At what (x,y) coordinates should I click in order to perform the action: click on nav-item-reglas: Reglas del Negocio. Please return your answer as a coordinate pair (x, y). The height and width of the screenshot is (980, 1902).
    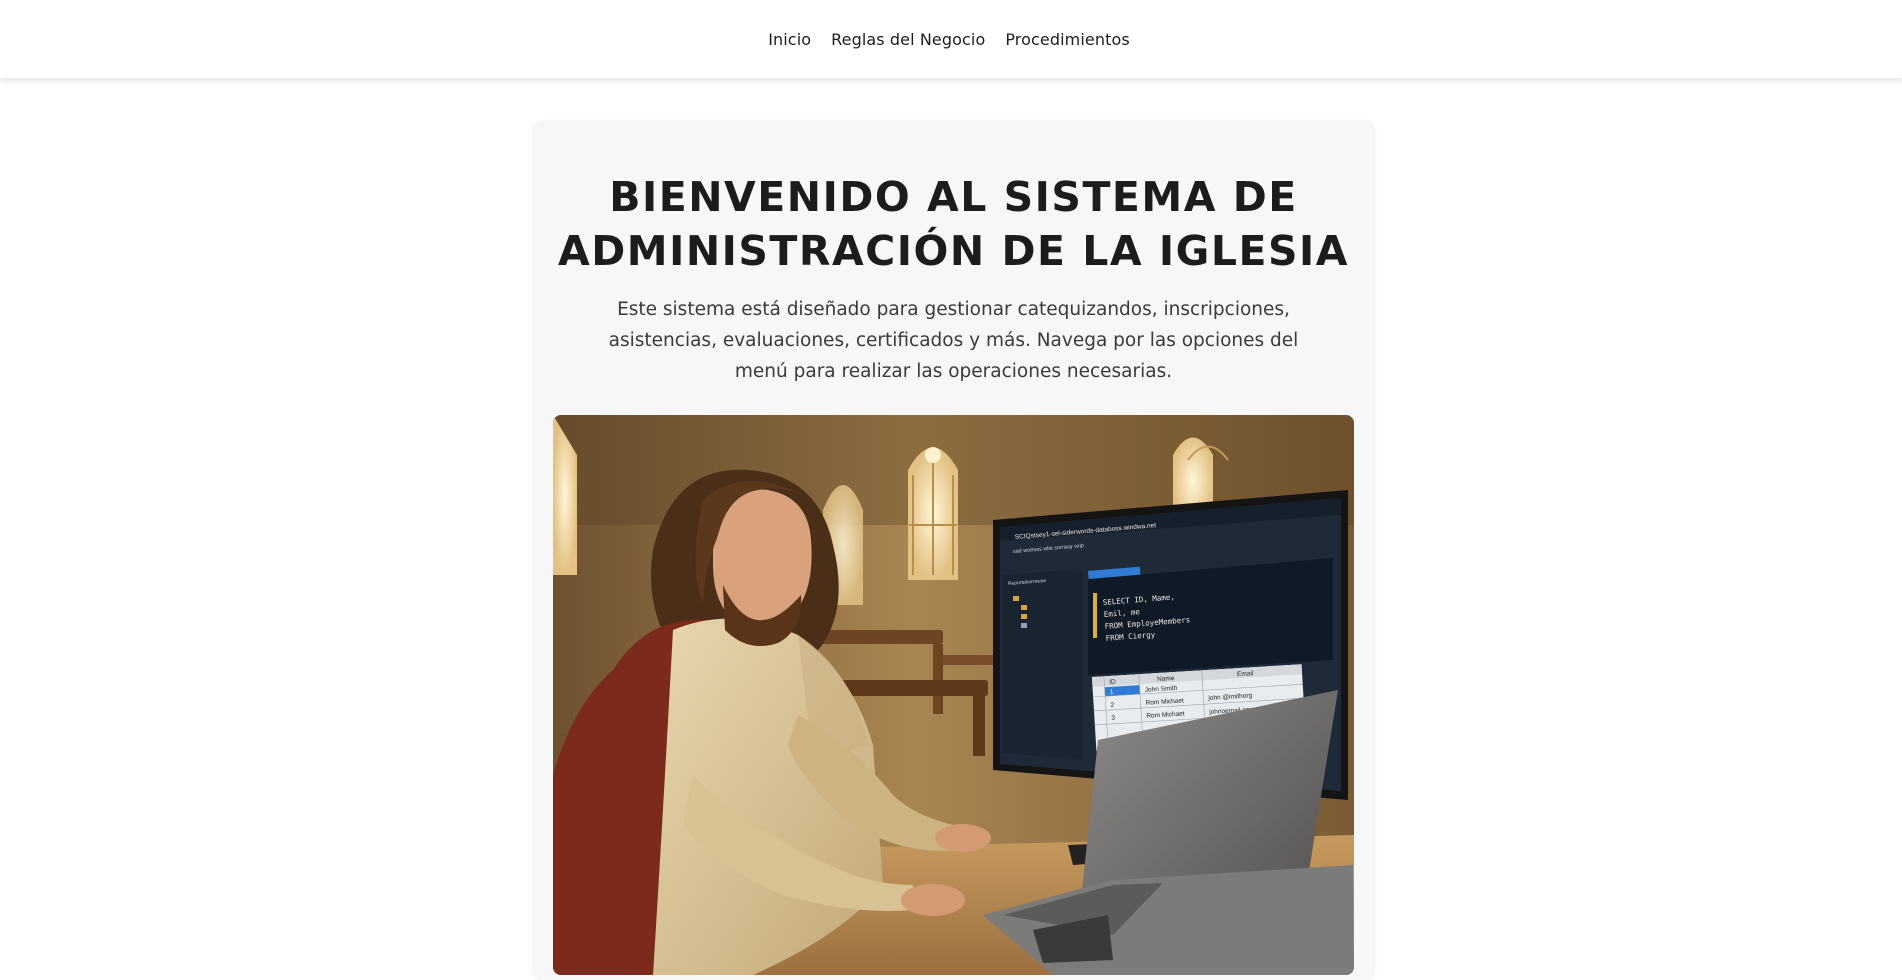
    Looking at the image, I should click on (908, 39).